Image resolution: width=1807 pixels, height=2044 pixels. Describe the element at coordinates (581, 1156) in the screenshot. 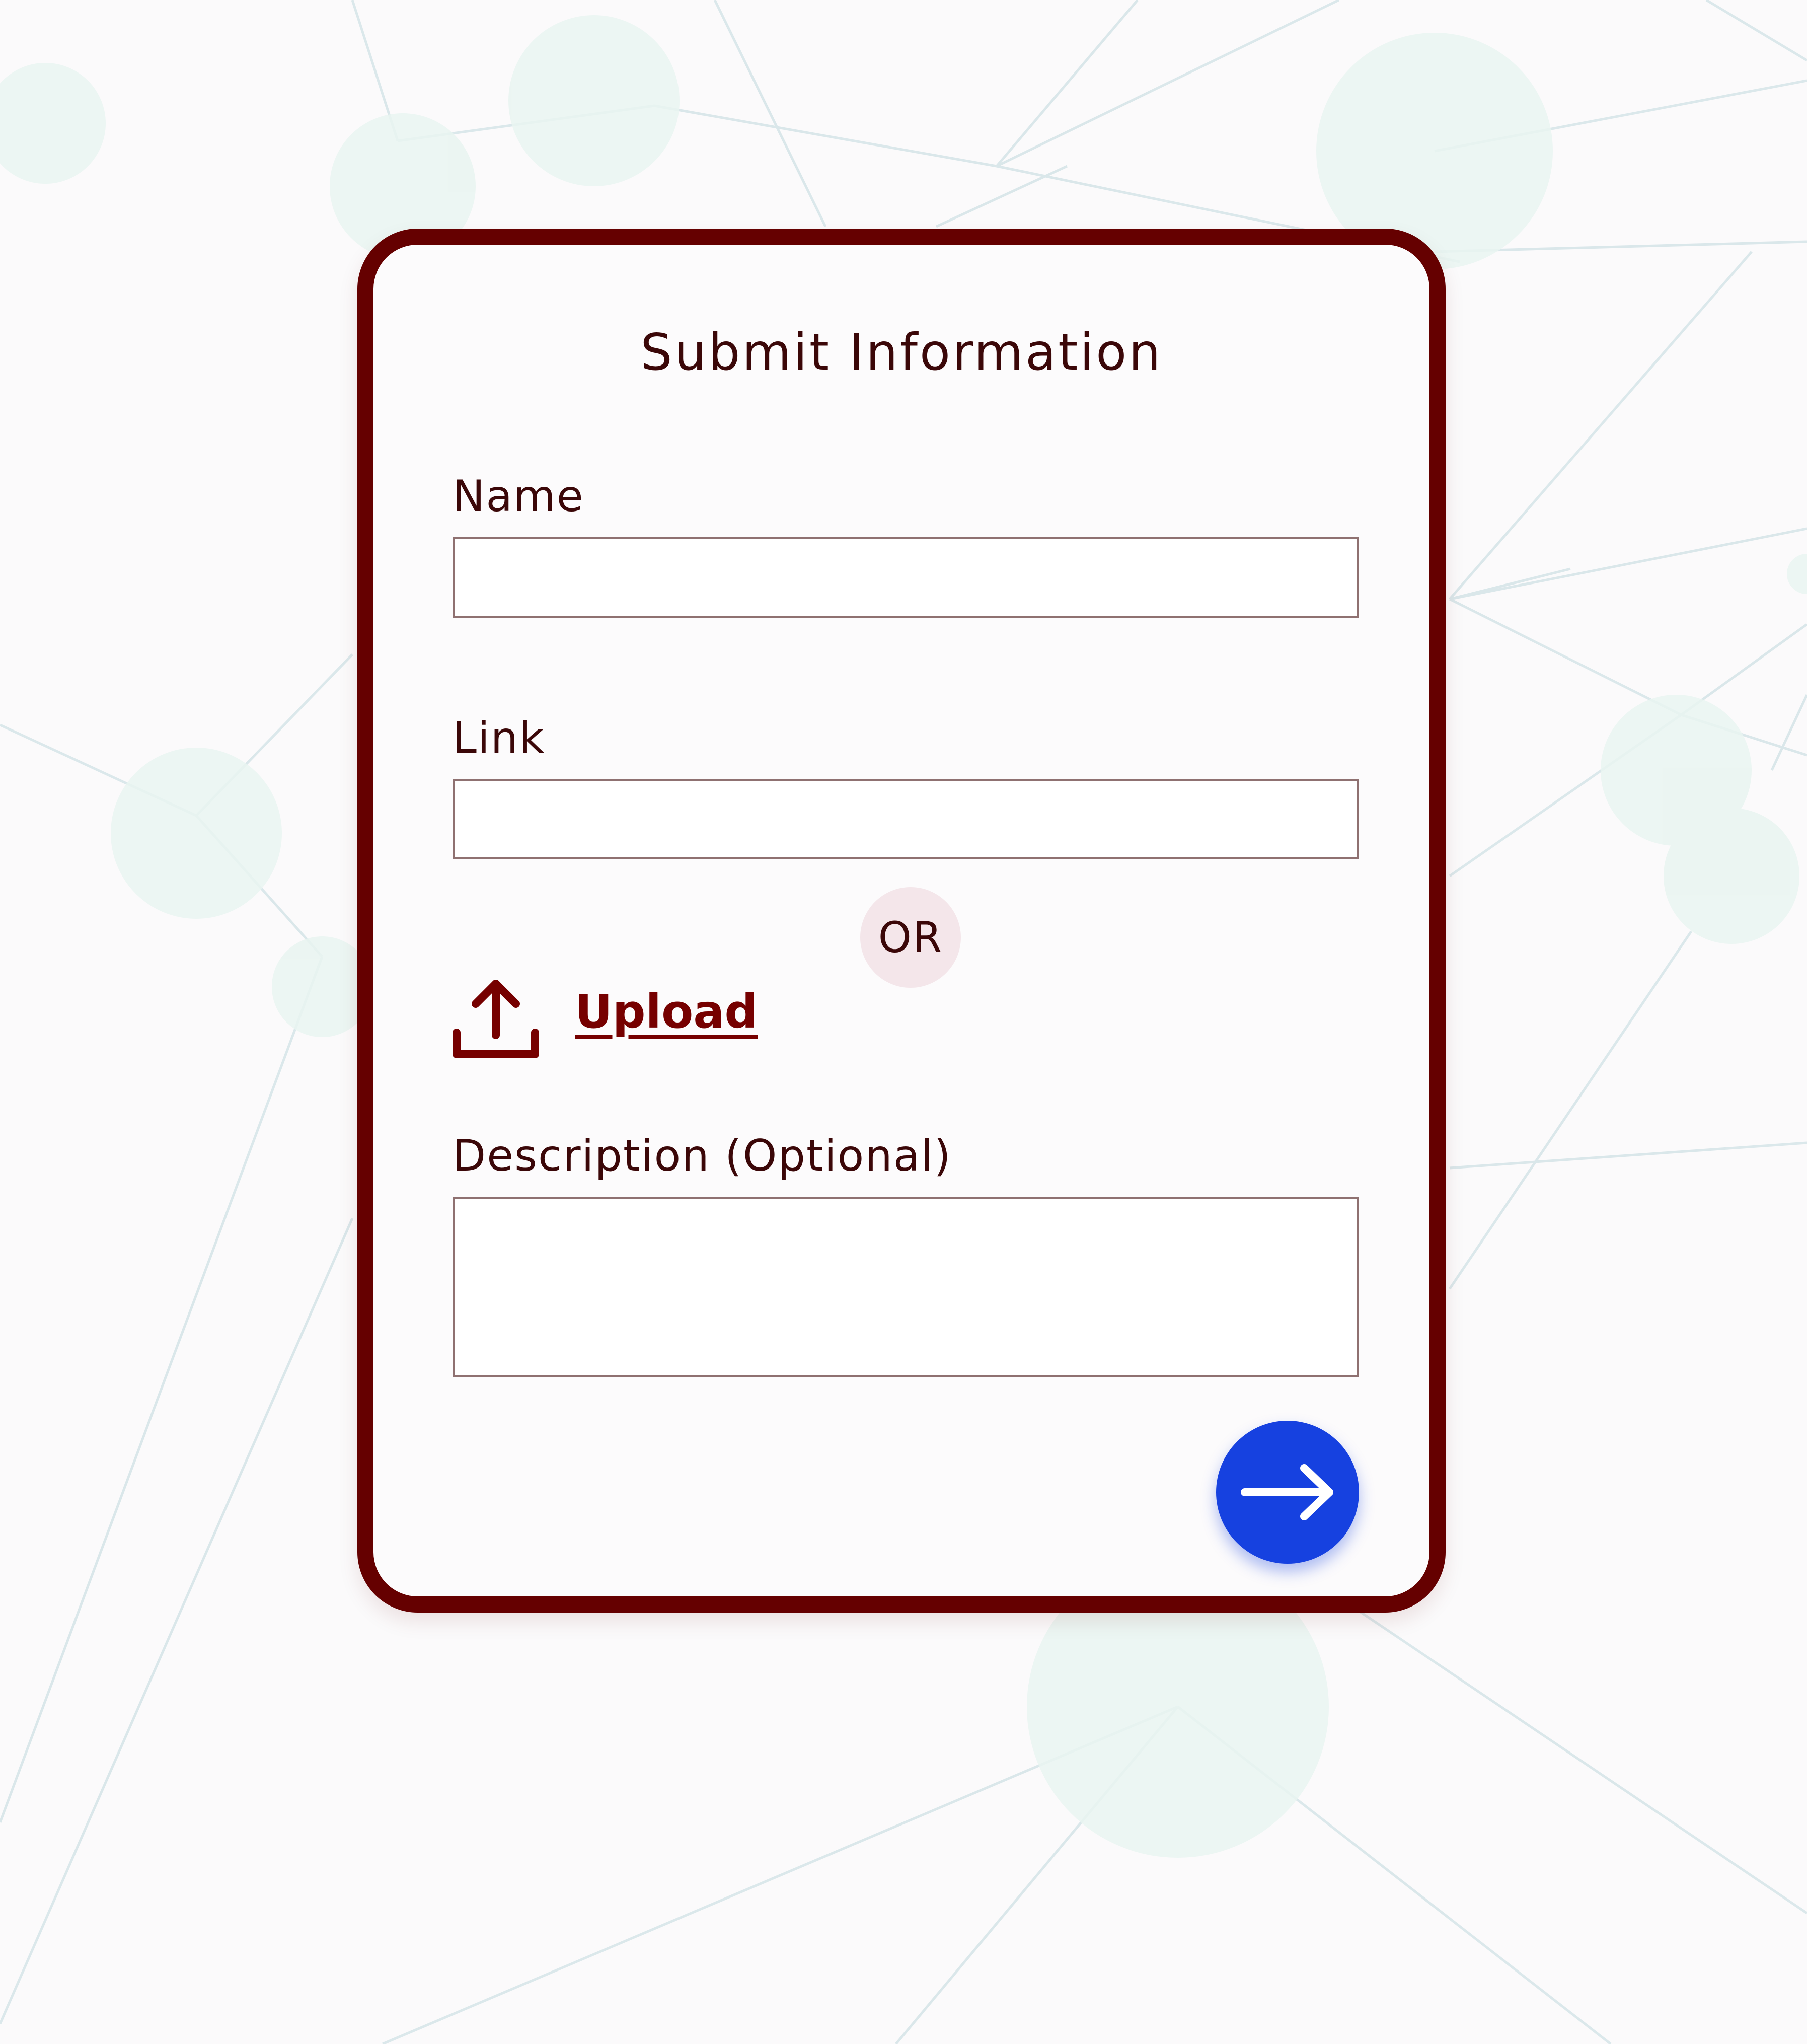

I see `description-label-text: Description` at that location.